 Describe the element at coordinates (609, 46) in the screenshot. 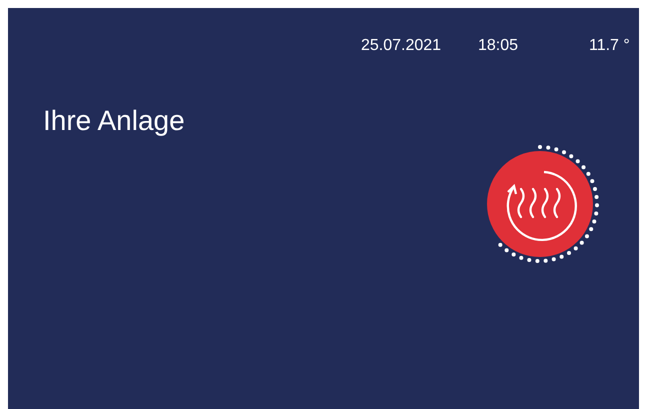

I see `temperature-text: 11.7 °` at that location.